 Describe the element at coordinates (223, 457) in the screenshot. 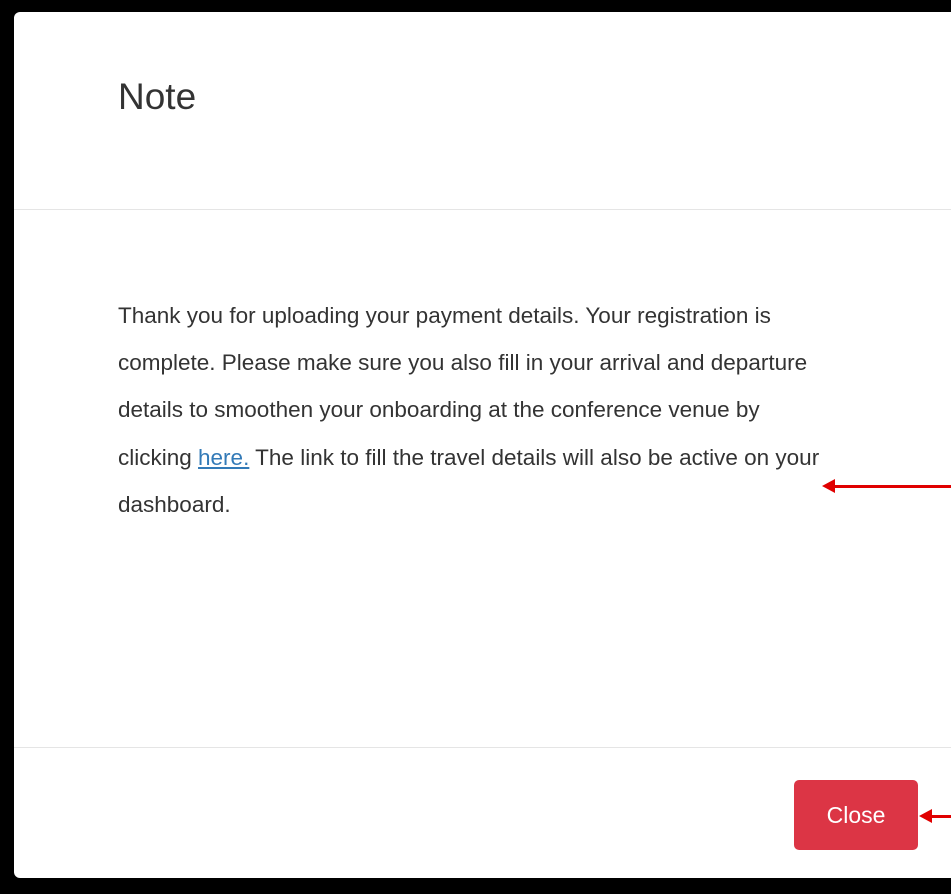

I see `travel-details-link: here.` at that location.